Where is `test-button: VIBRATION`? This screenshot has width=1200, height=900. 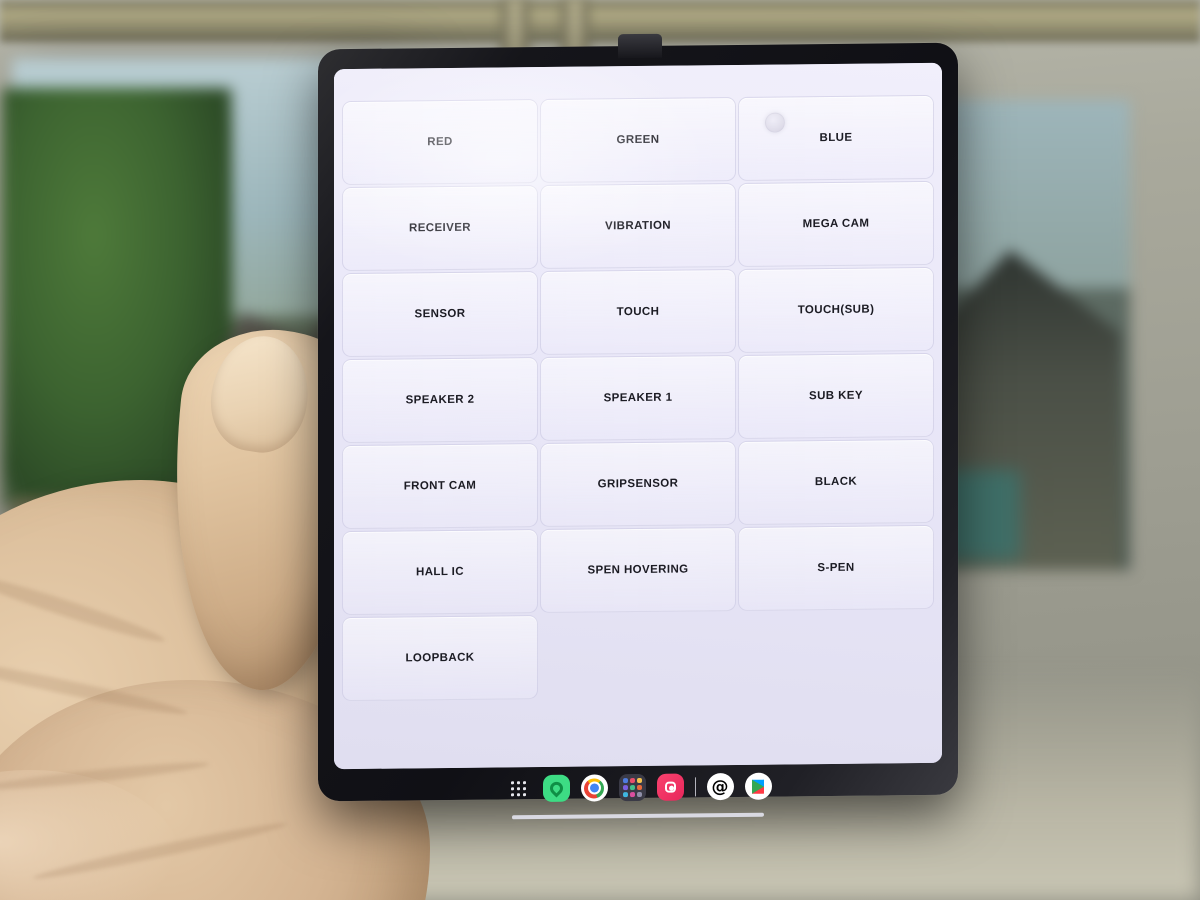
test-button: VIBRATION is located at coordinates (638, 226).